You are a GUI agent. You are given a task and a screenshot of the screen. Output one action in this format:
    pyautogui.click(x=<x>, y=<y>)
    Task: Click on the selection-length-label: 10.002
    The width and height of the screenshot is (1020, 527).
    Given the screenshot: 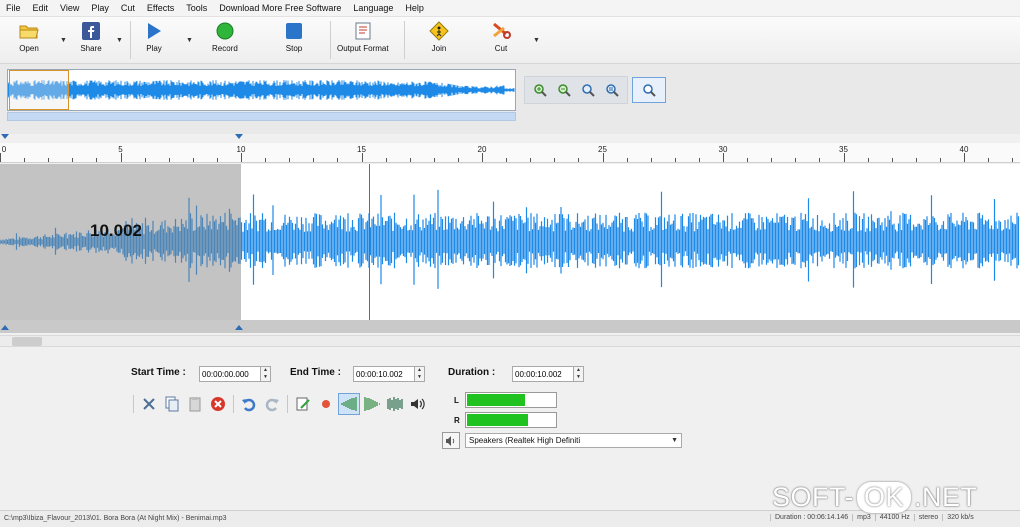 What is the action you would take?
    pyautogui.click(x=116, y=230)
    